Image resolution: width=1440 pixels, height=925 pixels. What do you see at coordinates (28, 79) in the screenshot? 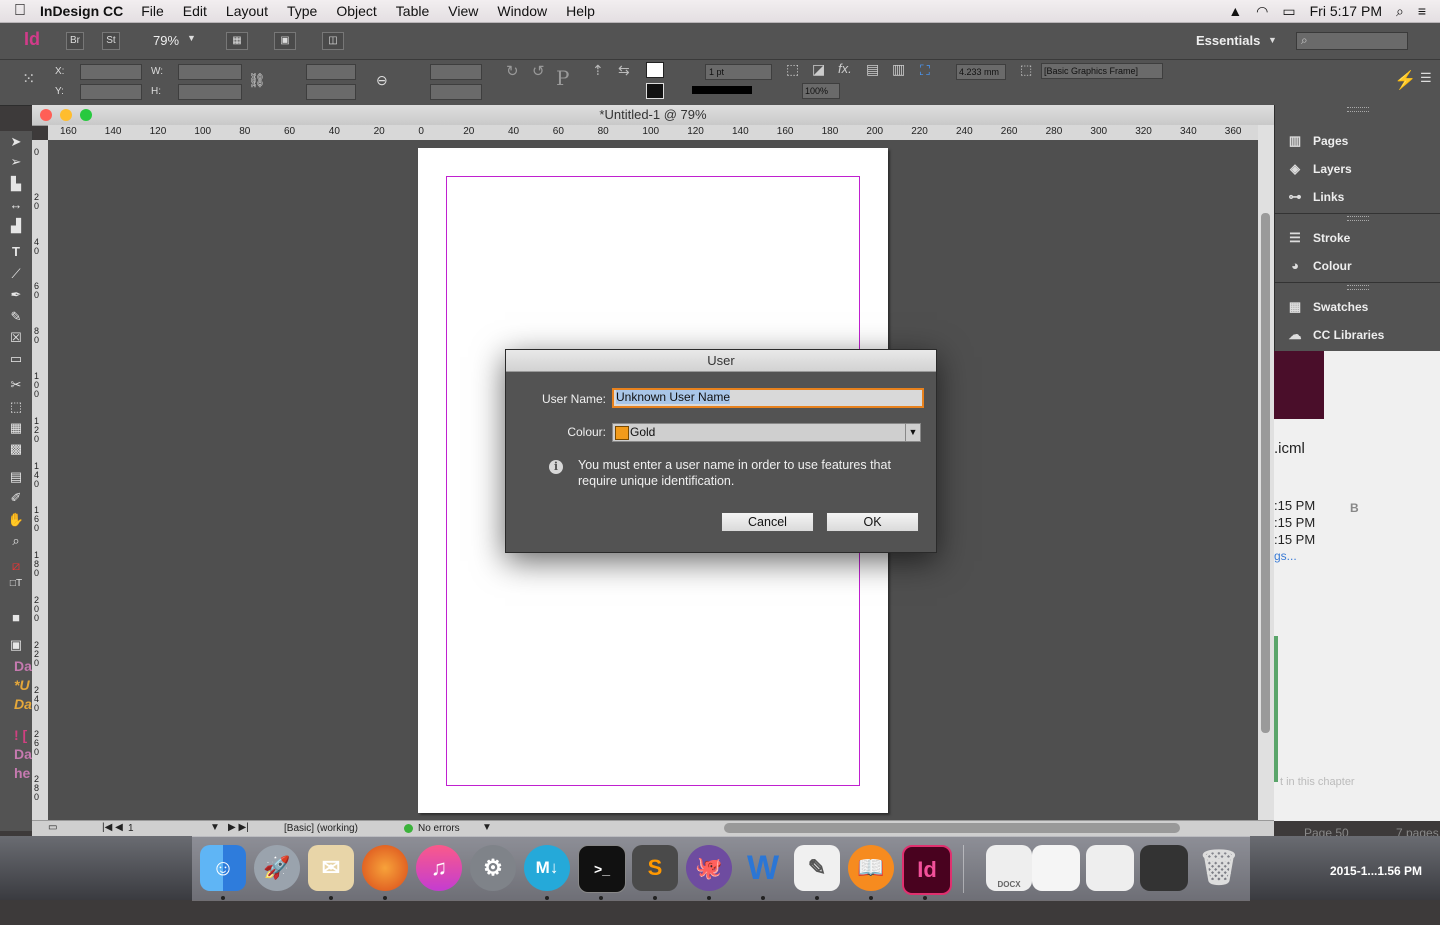
I see `reference-point-icon: ⁙` at bounding box center [28, 79].